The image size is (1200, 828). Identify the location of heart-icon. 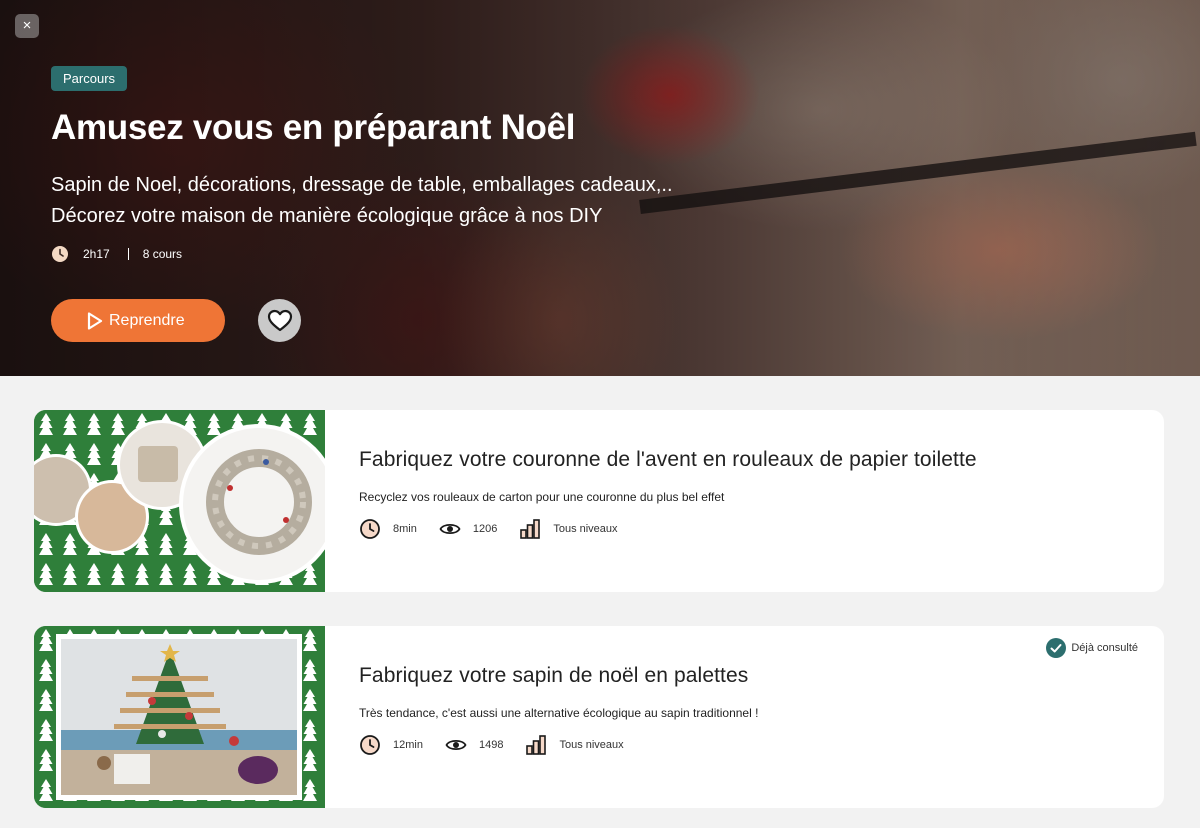
(279, 320).